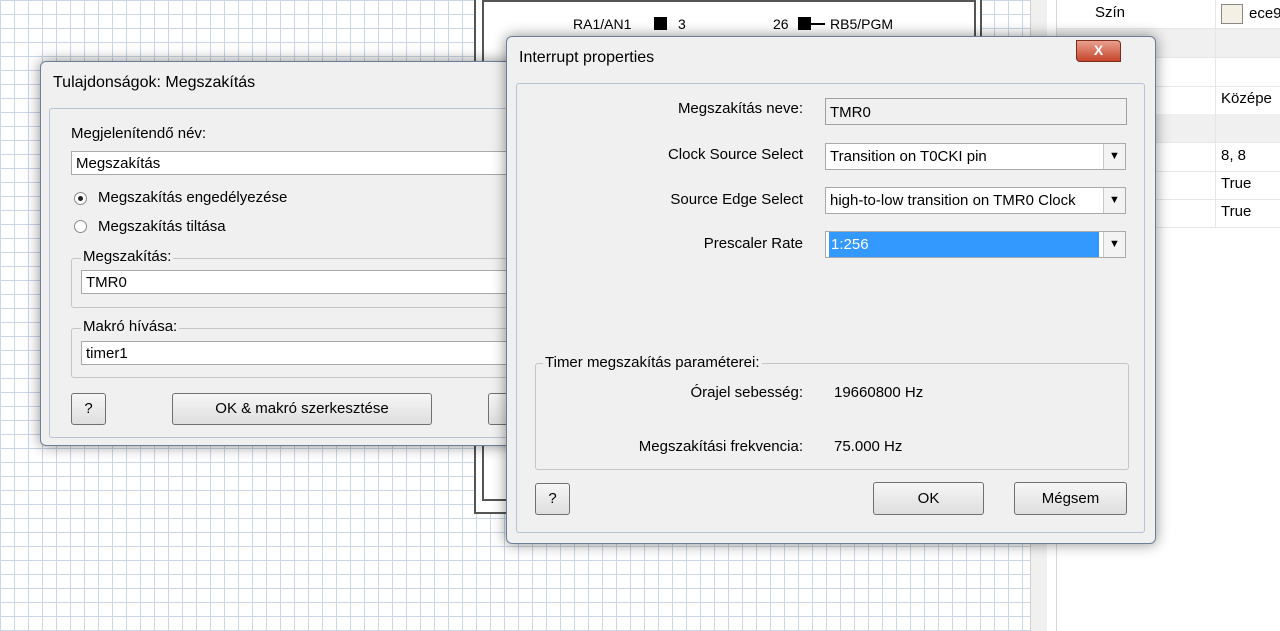  What do you see at coordinates (602, 24) in the screenshot?
I see `pin-label-ra1: RA1/AN1` at bounding box center [602, 24].